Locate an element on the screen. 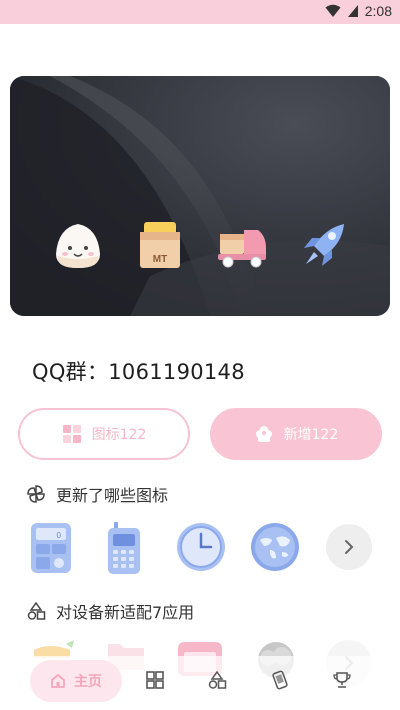  nav-home-tab: 主页 is located at coordinates (76, 681).